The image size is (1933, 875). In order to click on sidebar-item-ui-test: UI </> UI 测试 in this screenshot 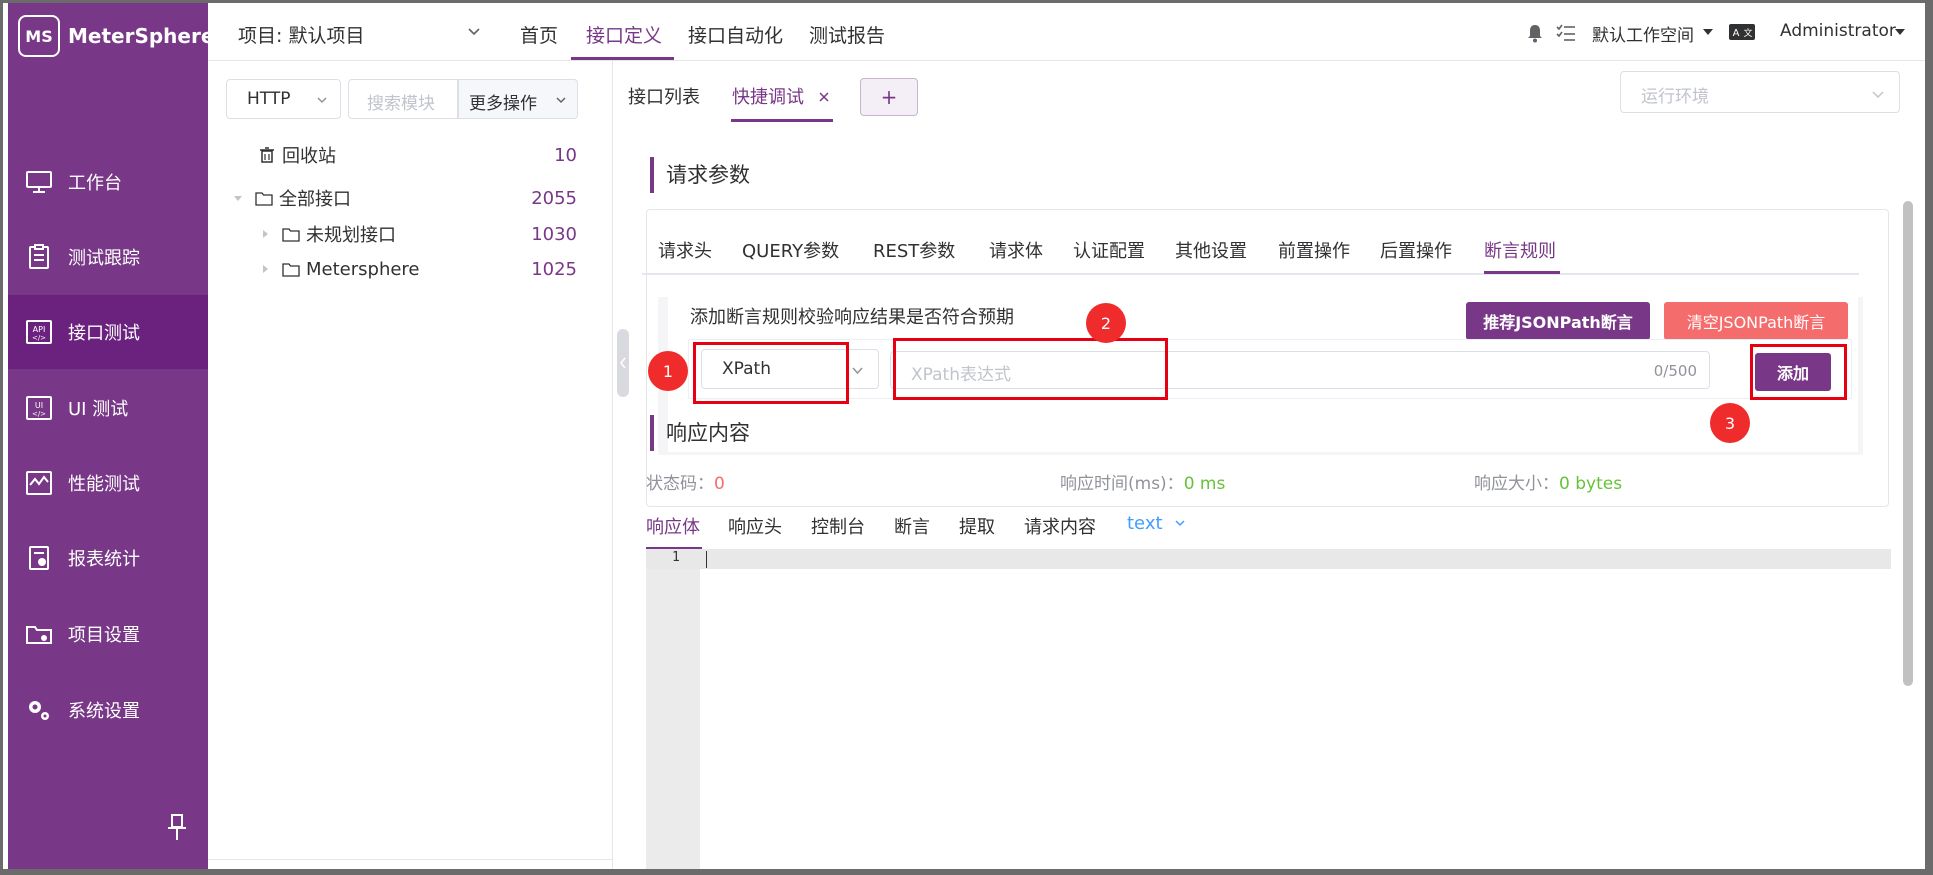, I will do `click(108, 408)`.